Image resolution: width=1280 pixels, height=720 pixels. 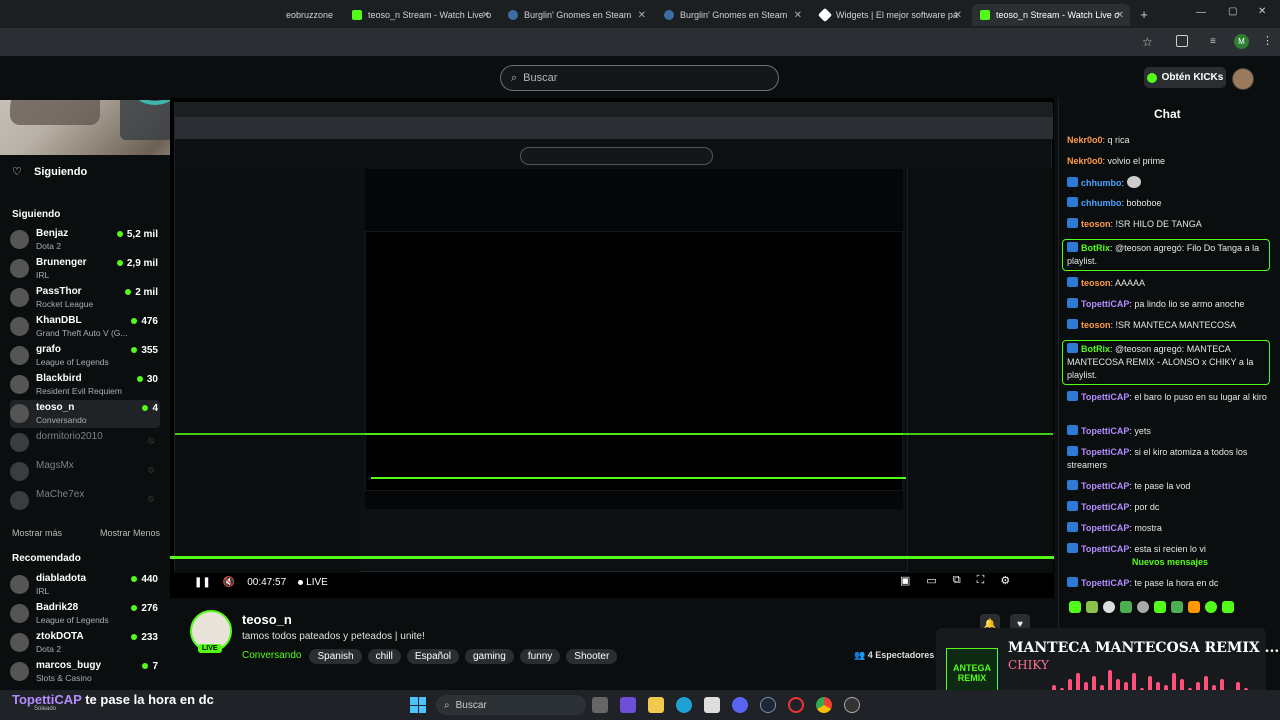 What do you see at coordinates (890, 15) in the screenshot?
I see `browser-tab: Widgets | El mejor software pa ✕` at bounding box center [890, 15].